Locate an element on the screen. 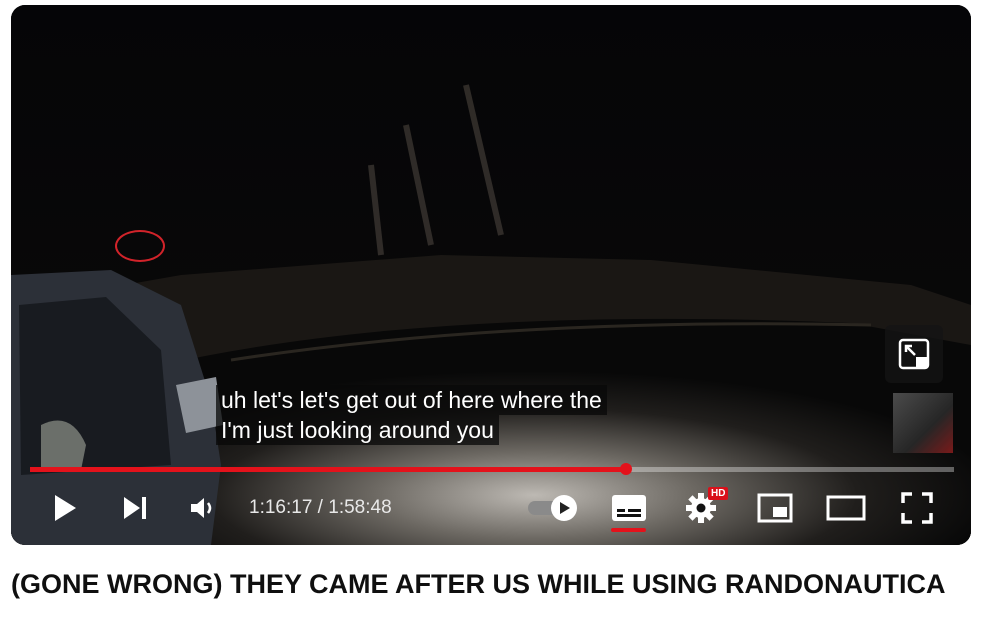  autoplay-toggle-icon is located at coordinates (552, 508).